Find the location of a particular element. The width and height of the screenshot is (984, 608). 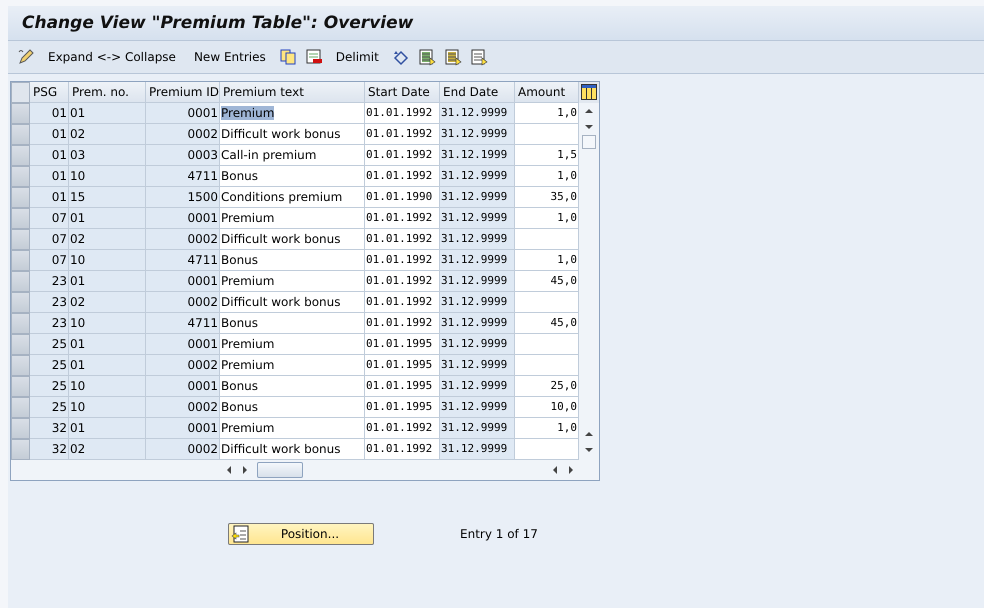

table-cell: 23 is located at coordinates (49, 323).